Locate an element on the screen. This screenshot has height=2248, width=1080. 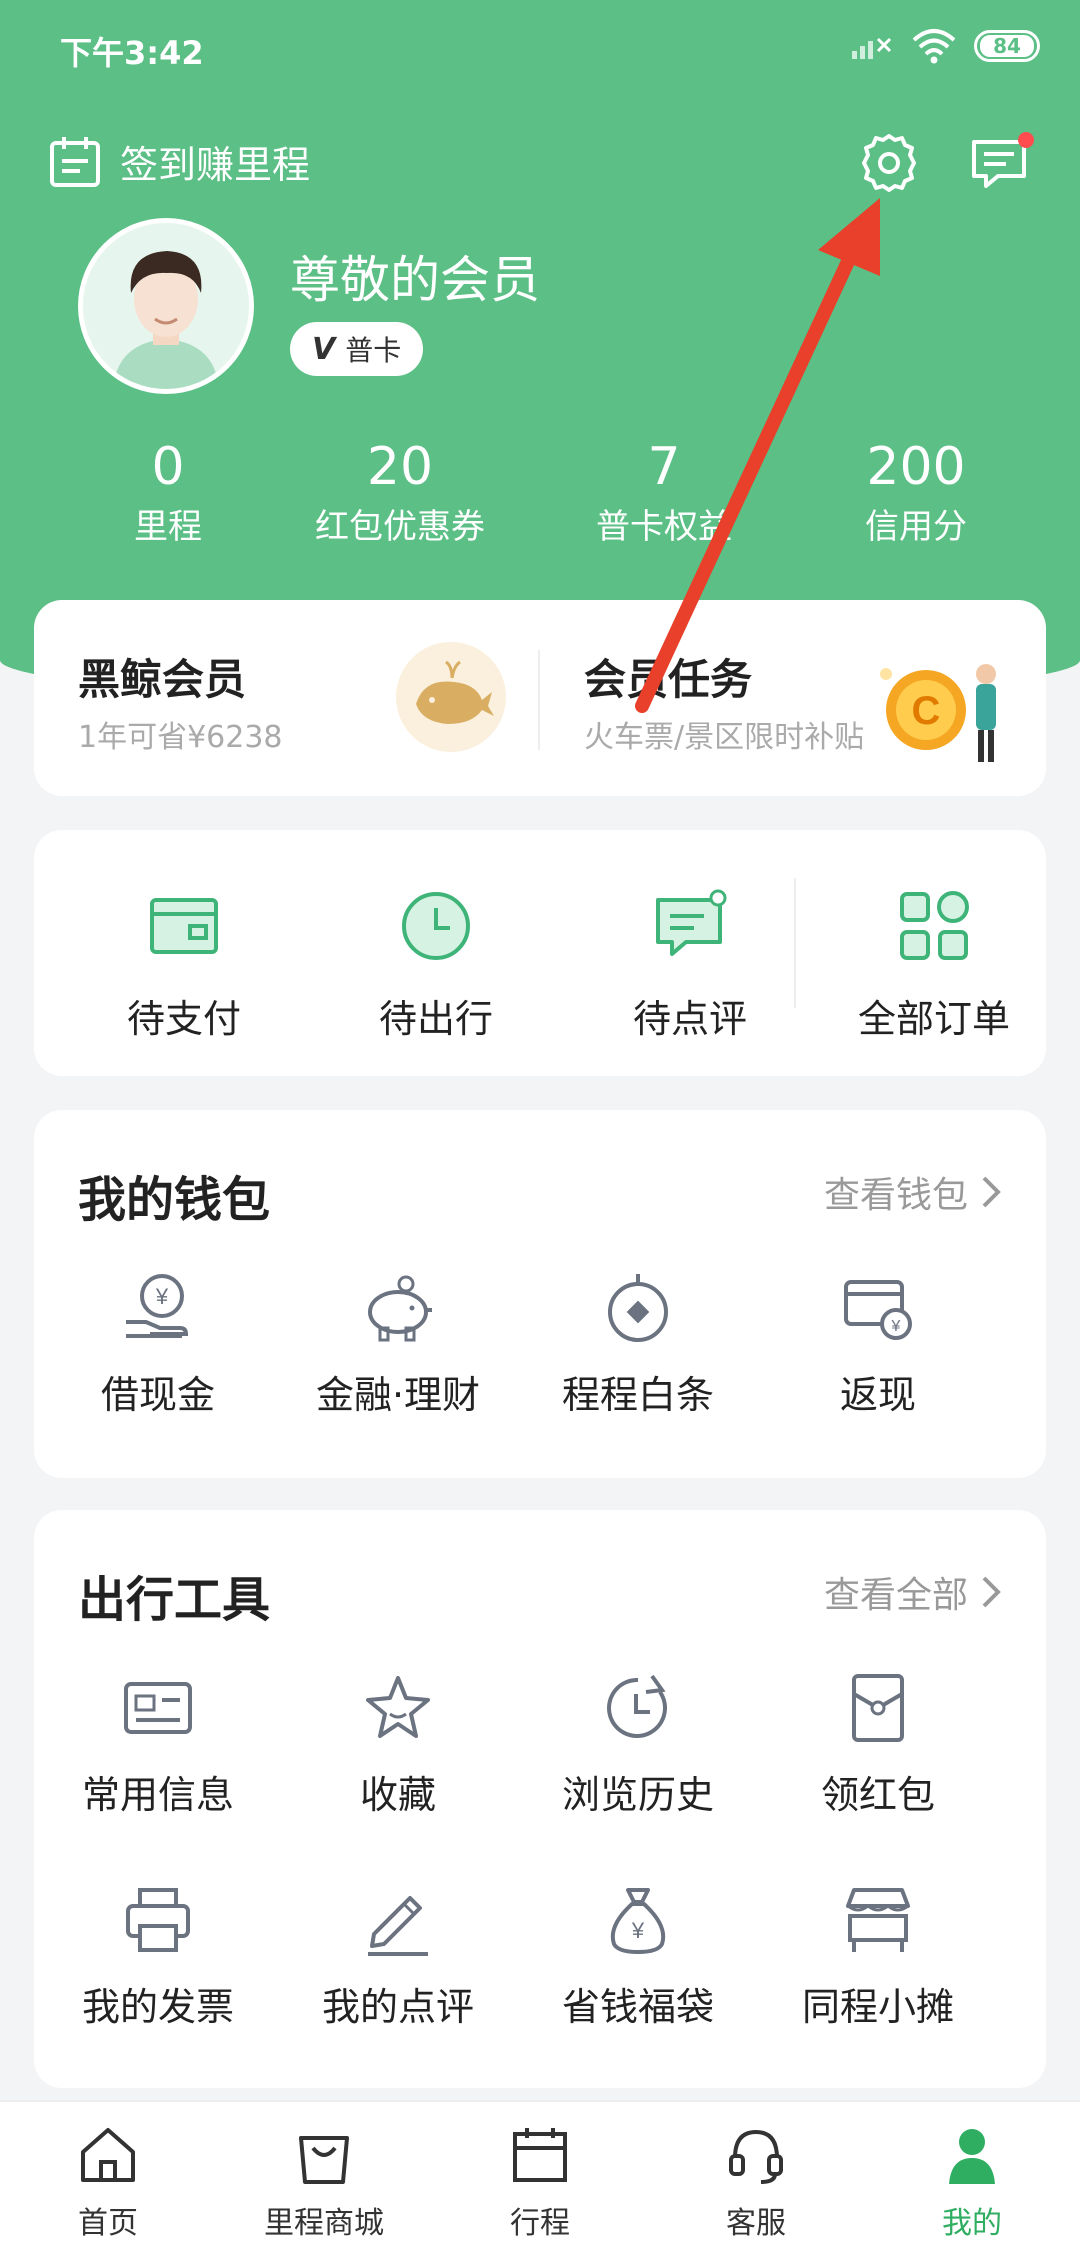
avatar-illustration is located at coordinates (166, 306).